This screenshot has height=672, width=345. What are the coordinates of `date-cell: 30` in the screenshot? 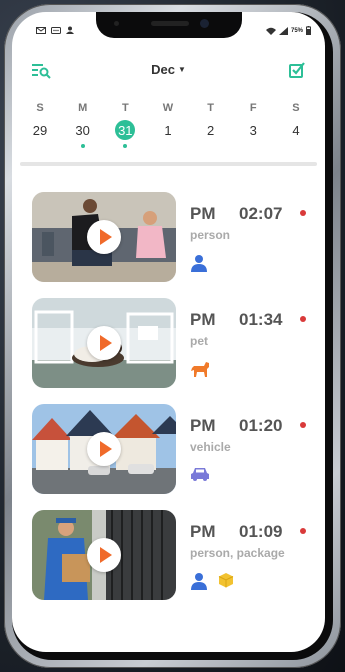 It's located at (83, 134).